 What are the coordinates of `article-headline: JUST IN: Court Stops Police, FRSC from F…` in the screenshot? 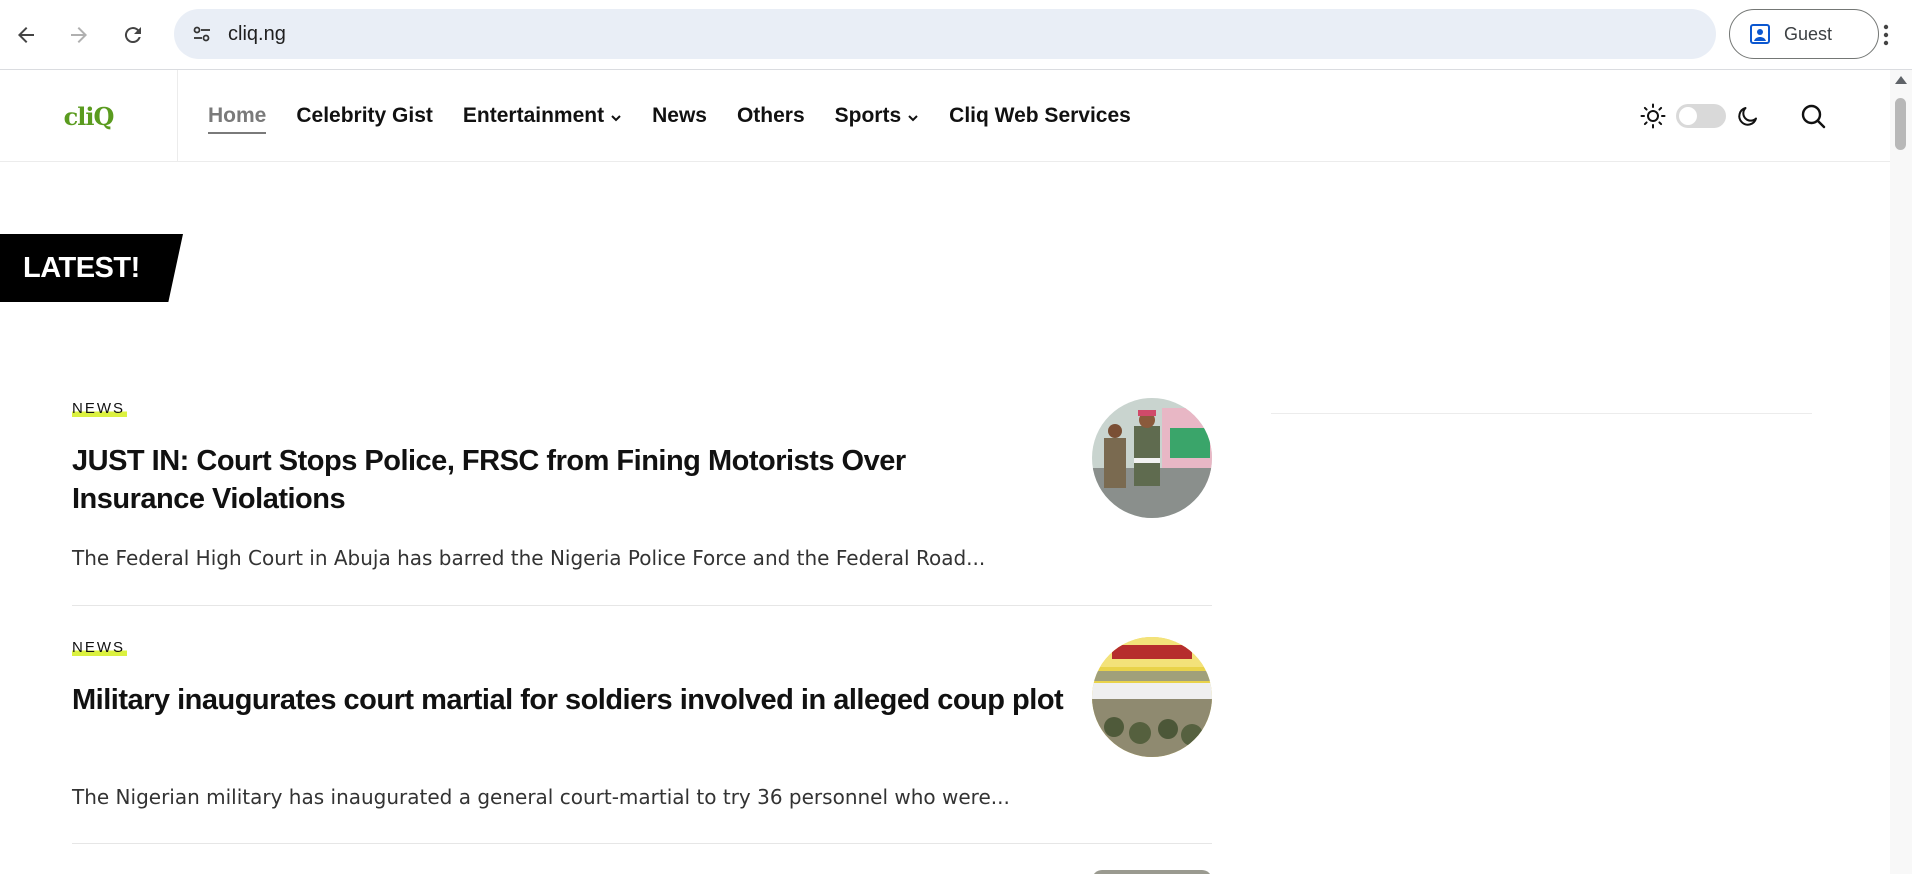 It's located at (547, 480).